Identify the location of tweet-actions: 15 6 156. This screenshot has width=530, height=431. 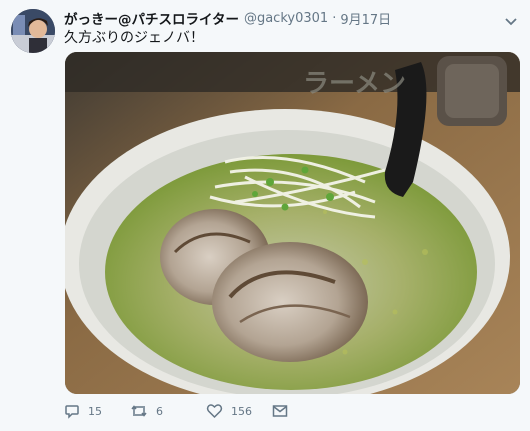
(176, 411).